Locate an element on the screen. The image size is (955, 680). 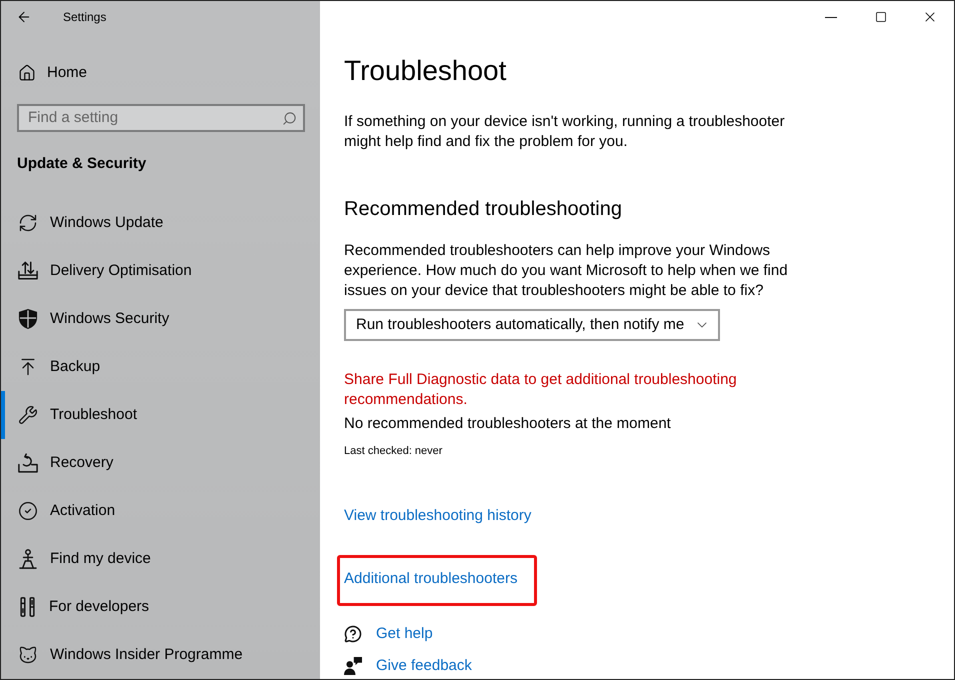
sync-icon is located at coordinates (28, 223).